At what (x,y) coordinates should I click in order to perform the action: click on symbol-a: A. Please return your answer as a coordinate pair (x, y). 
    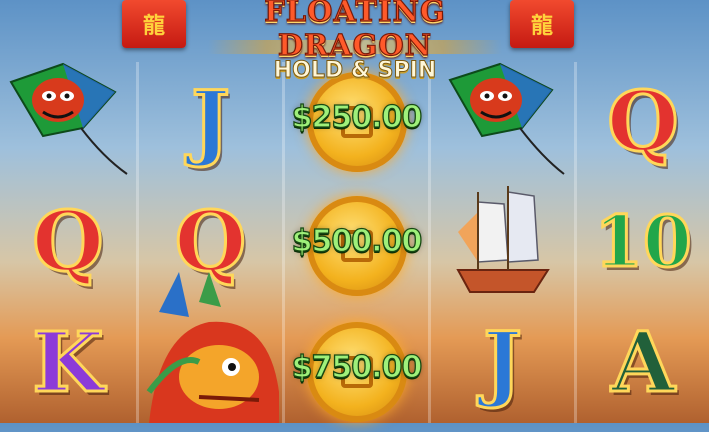
    Looking at the image, I should click on (643, 362).